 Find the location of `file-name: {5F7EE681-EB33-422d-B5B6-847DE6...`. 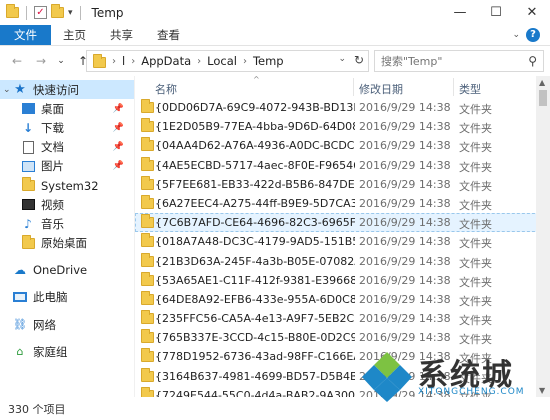

file-name: {5F7EE681-EB33-422d-B5B6-847DE6... is located at coordinates (255, 184).